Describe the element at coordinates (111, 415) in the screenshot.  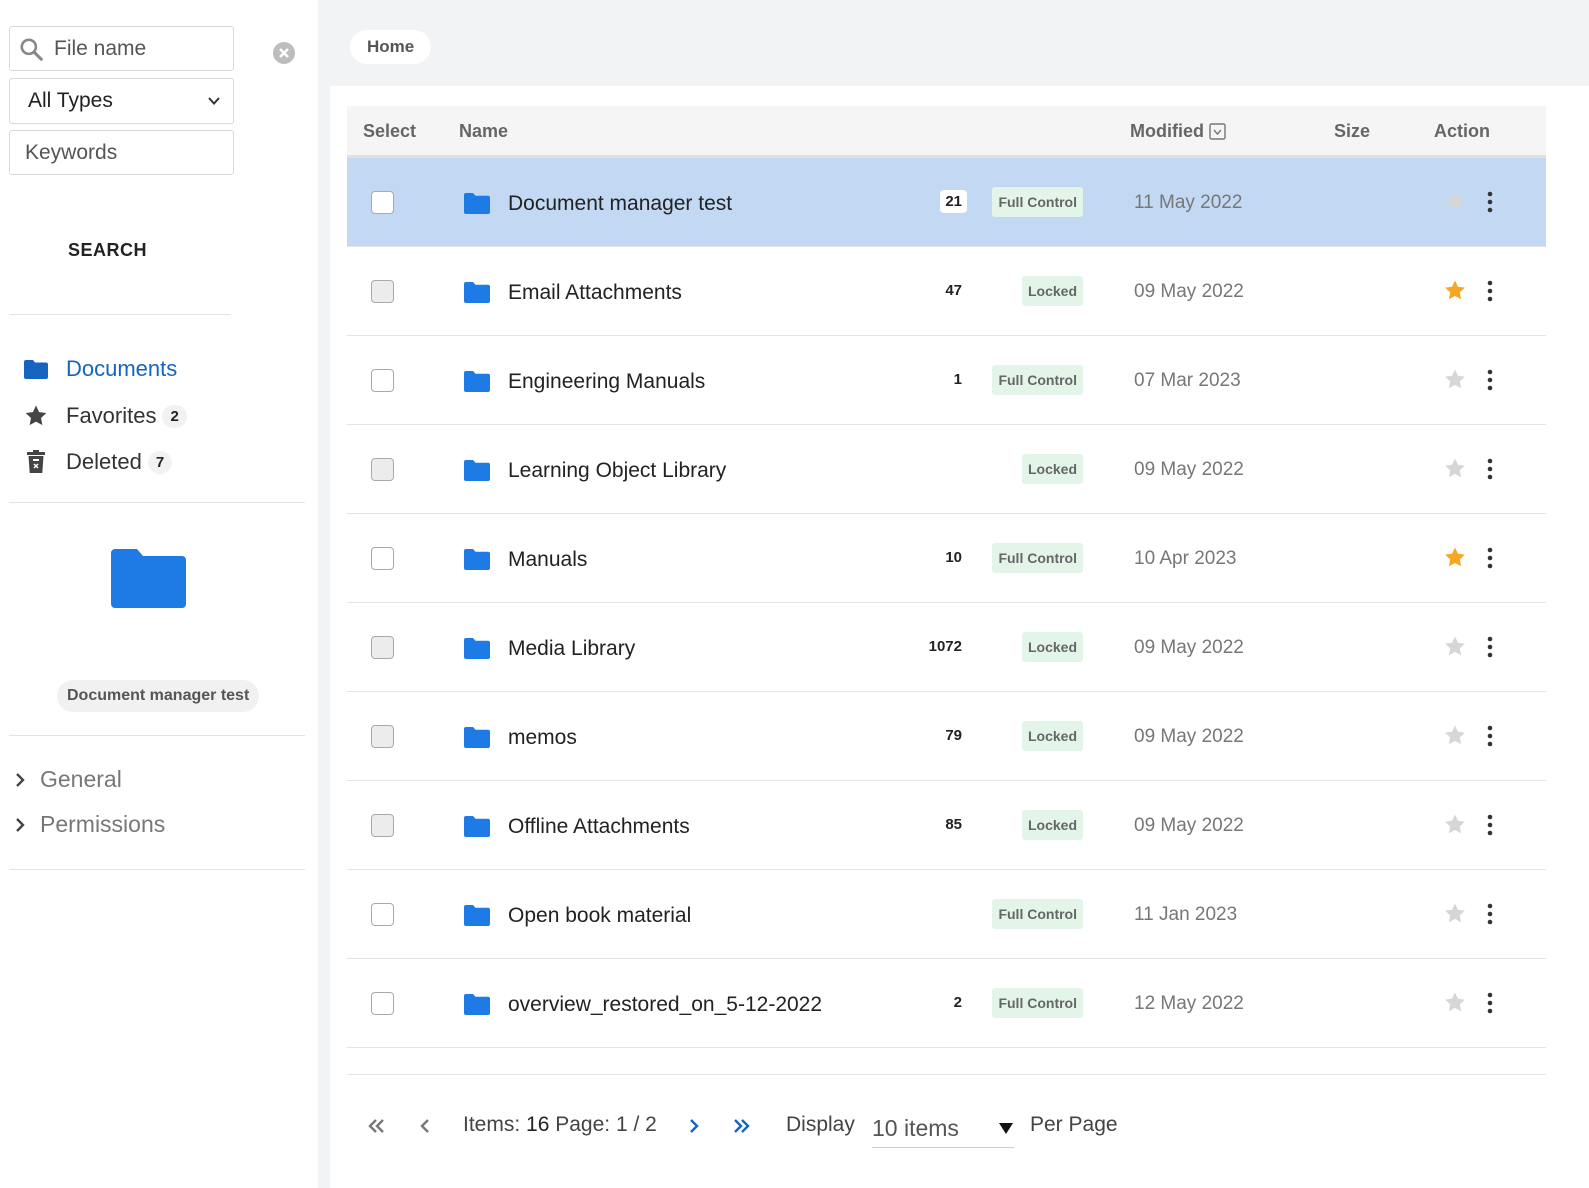
I see `nav-favorites-label: Favorites` at that location.